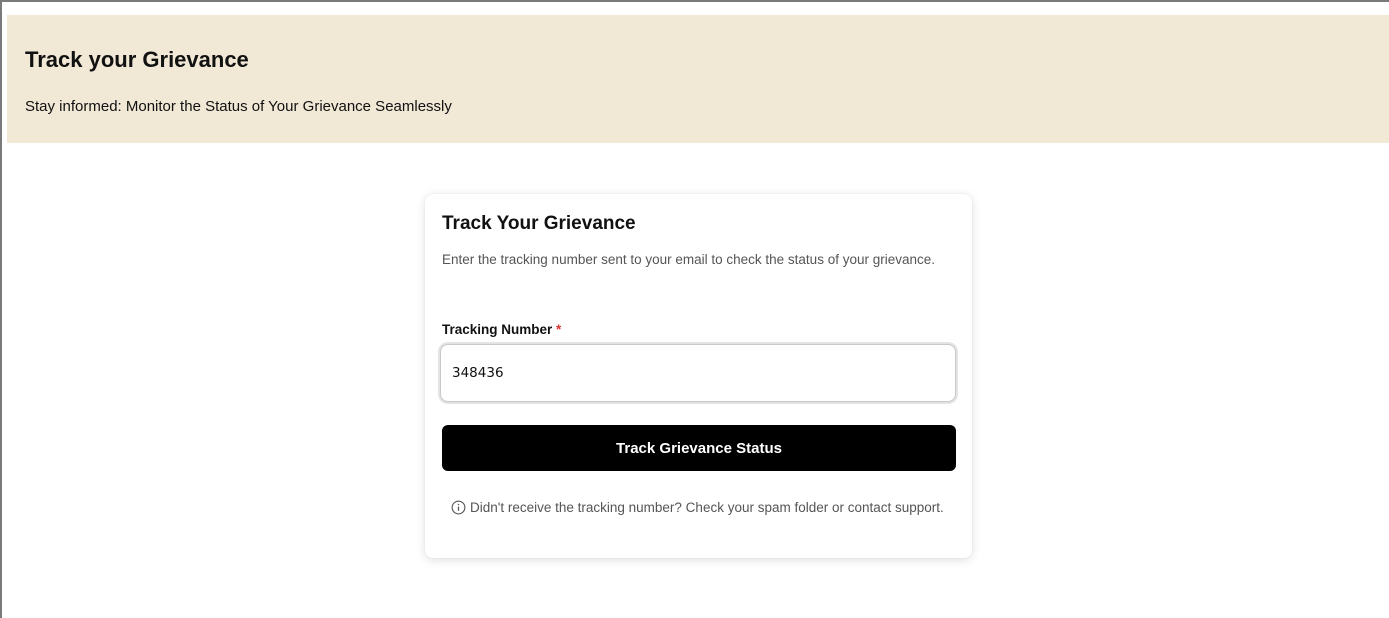 The image size is (1389, 618). Describe the element at coordinates (137, 59) in the screenshot. I see `page-title: Track your Grievance` at that location.